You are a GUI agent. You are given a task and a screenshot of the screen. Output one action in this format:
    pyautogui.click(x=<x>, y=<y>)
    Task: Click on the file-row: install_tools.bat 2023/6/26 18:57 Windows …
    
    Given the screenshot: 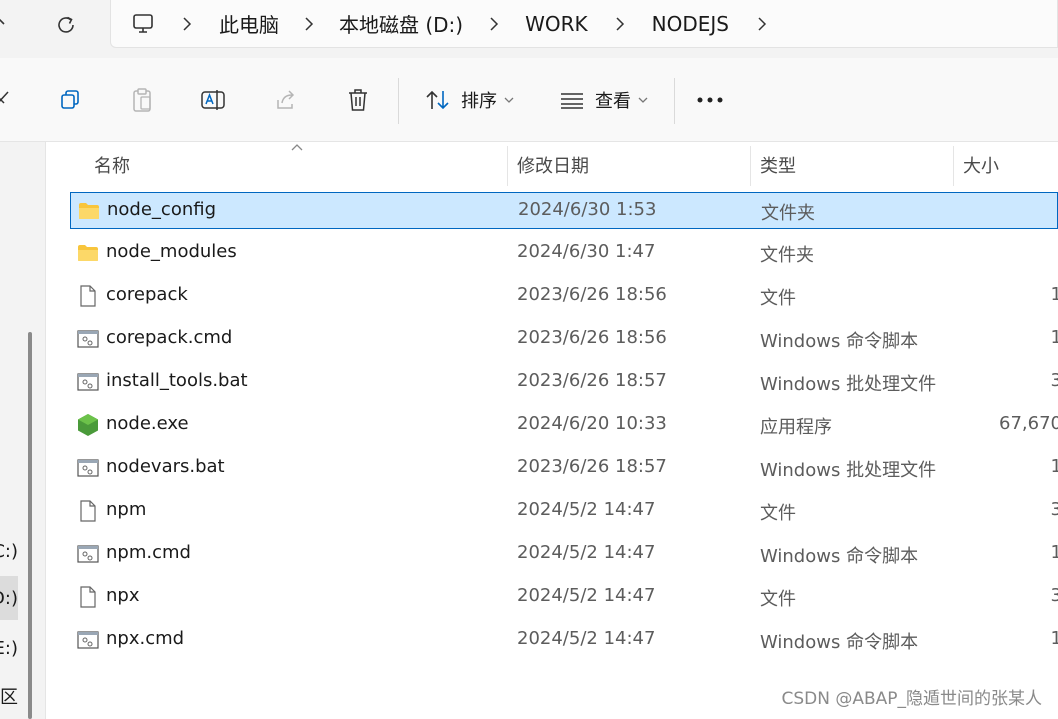 What is the action you would take?
    pyautogui.click(x=564, y=382)
    